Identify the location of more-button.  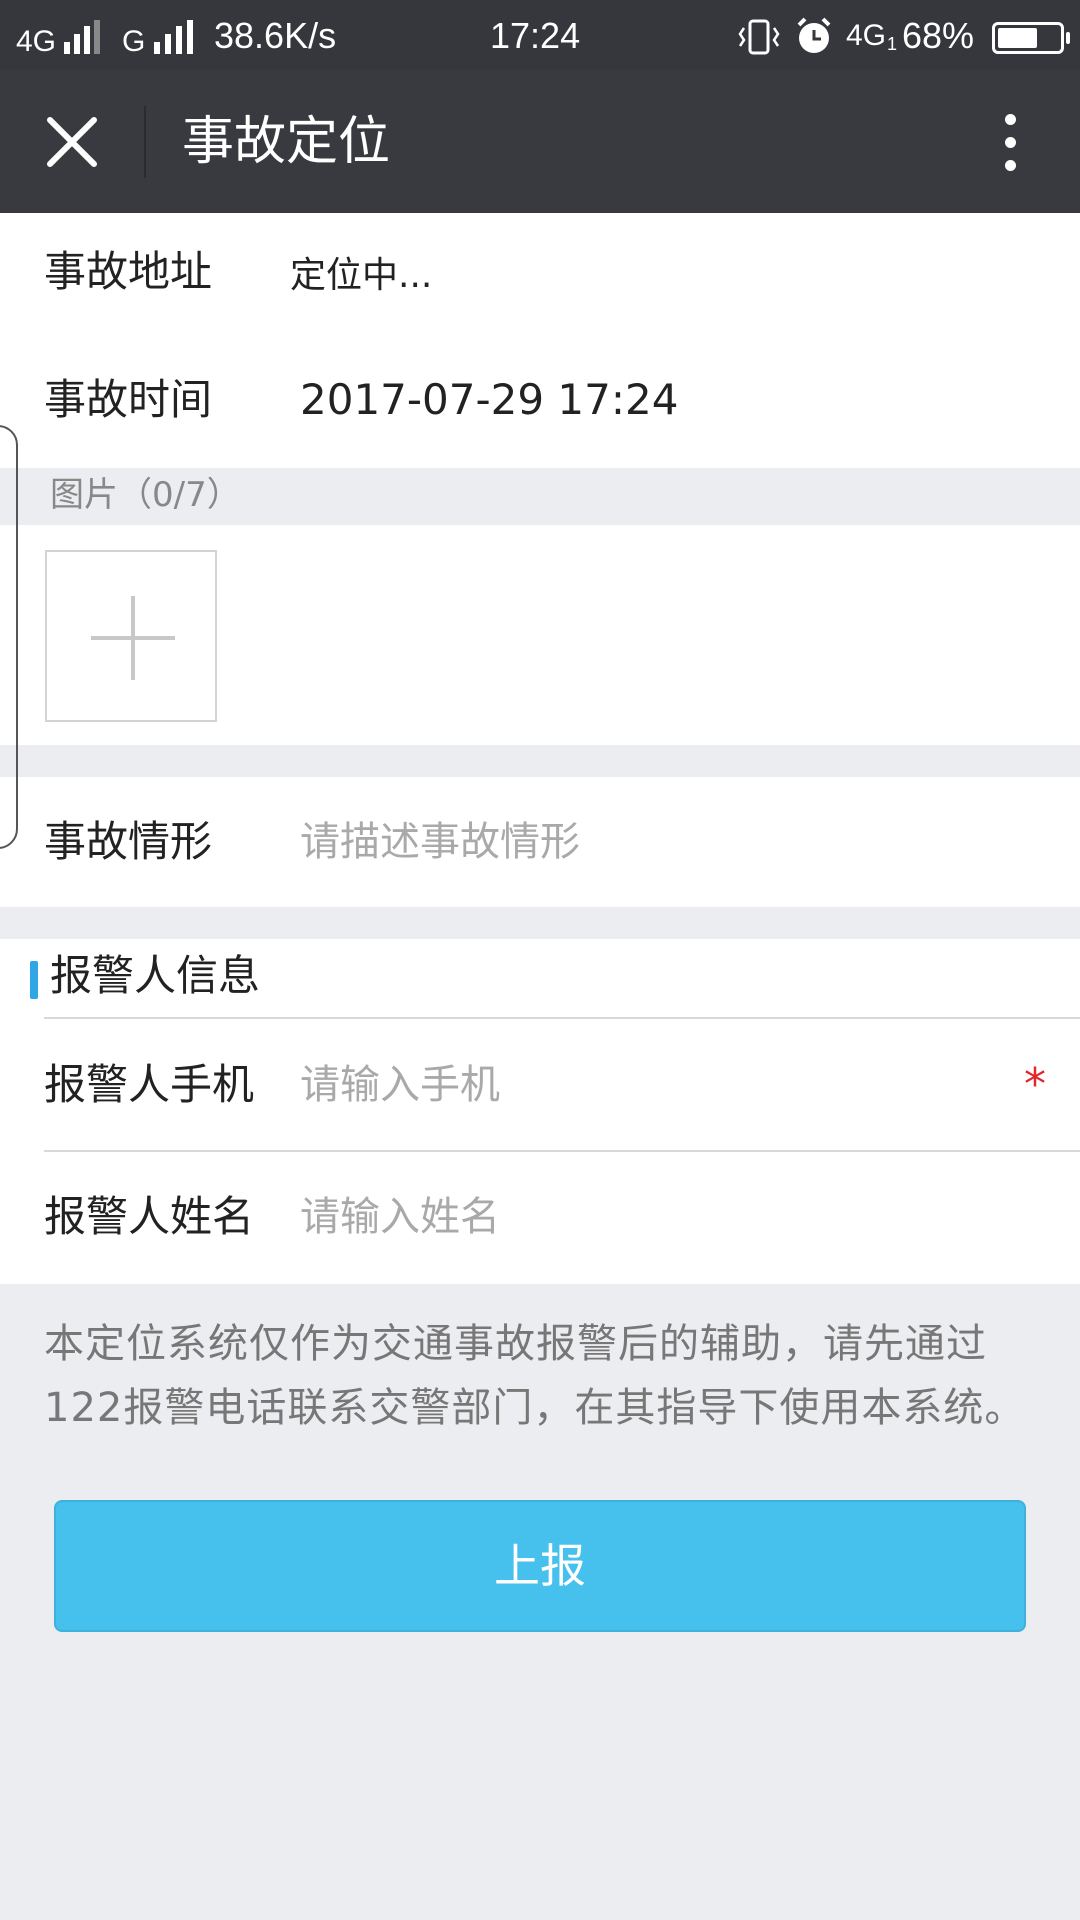
(1010, 142).